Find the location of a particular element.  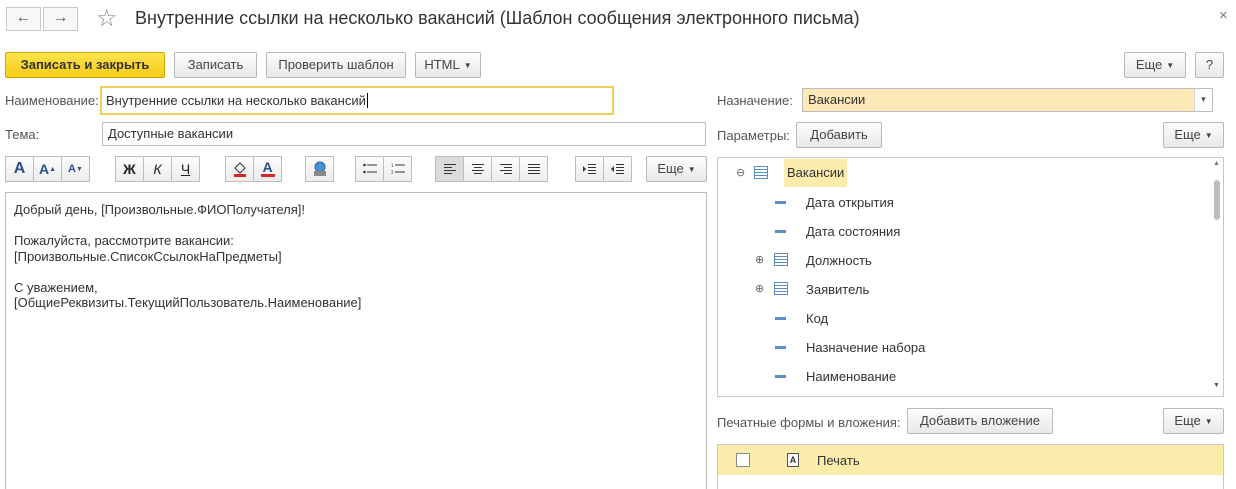

attachments-label: Печатные формы и вложения: is located at coordinates (809, 422).